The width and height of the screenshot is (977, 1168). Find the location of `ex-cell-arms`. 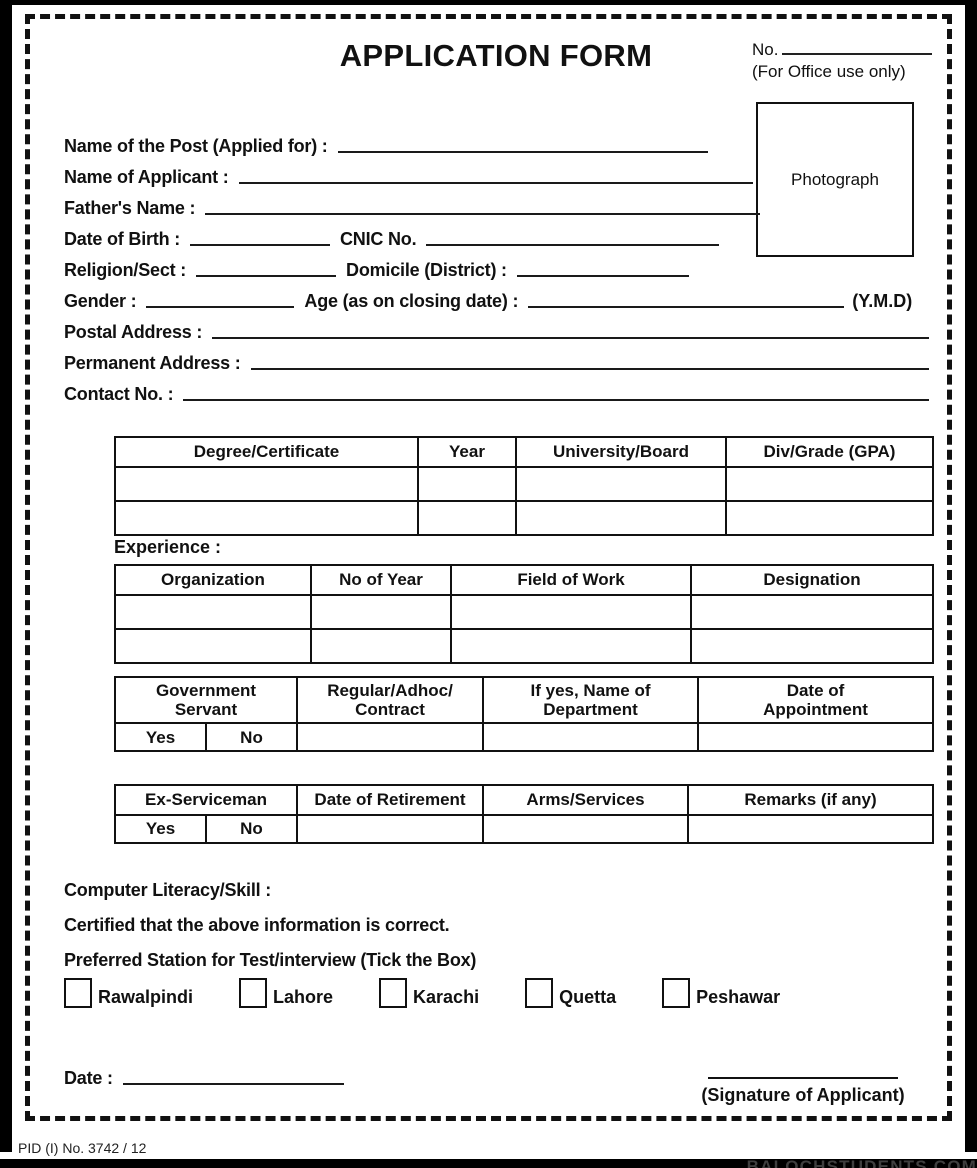

ex-cell-arms is located at coordinates (585, 829).